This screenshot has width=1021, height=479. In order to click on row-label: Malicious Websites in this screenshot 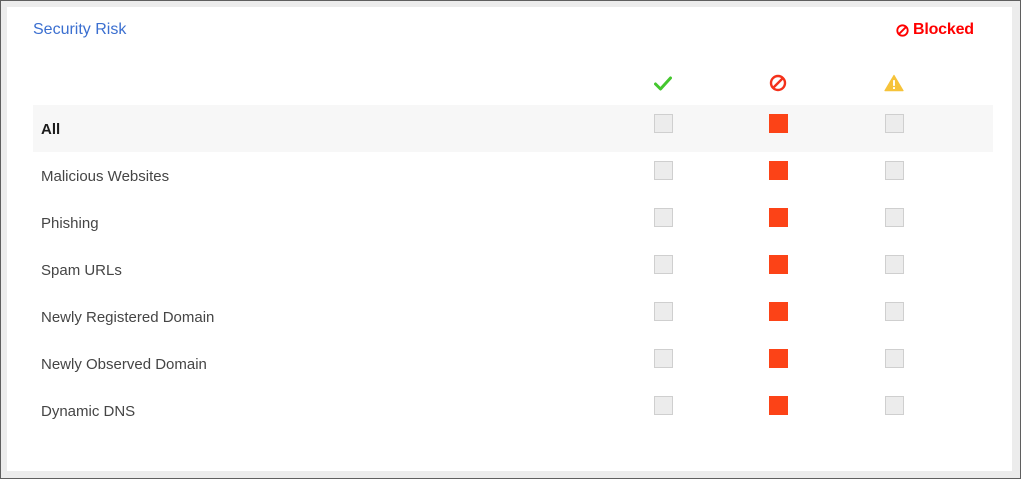, I will do `click(105, 176)`.